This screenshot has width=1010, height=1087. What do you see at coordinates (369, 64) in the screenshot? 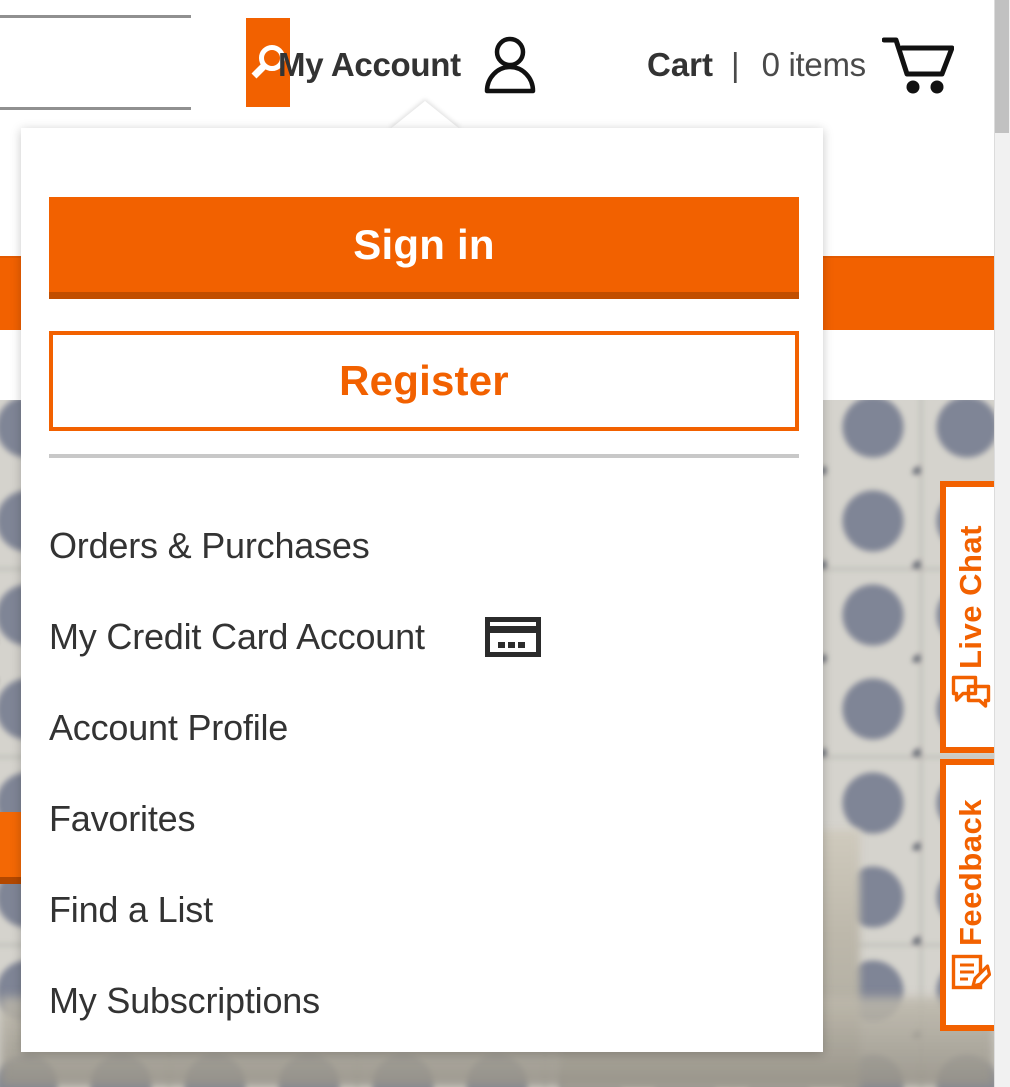
I see `my-account-label: My Account` at bounding box center [369, 64].